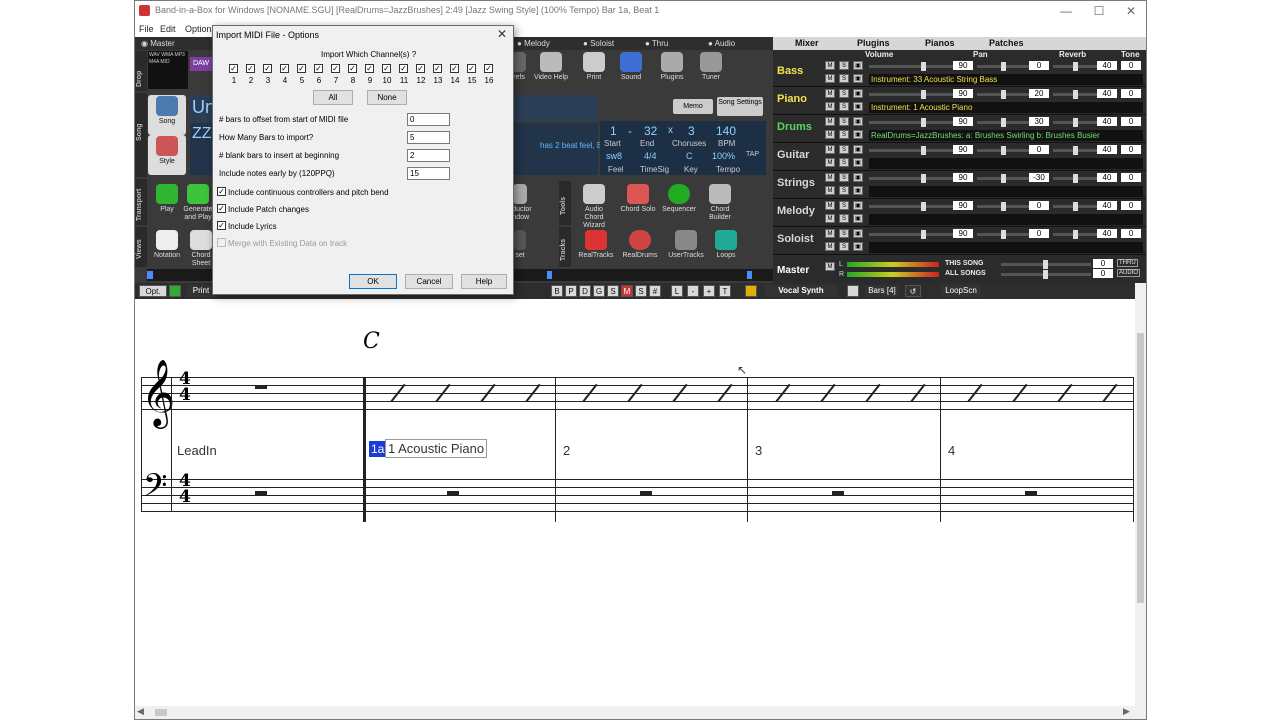  Describe the element at coordinates (1045, 274) in the screenshot. I see `all-songs-knob` at that location.